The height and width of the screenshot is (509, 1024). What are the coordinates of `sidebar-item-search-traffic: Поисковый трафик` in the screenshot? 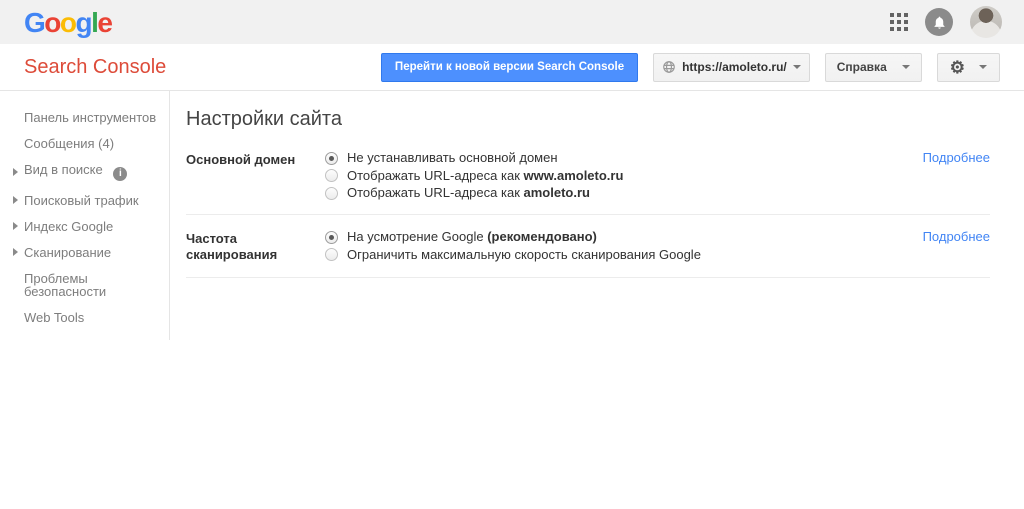 It's located at (84, 200).